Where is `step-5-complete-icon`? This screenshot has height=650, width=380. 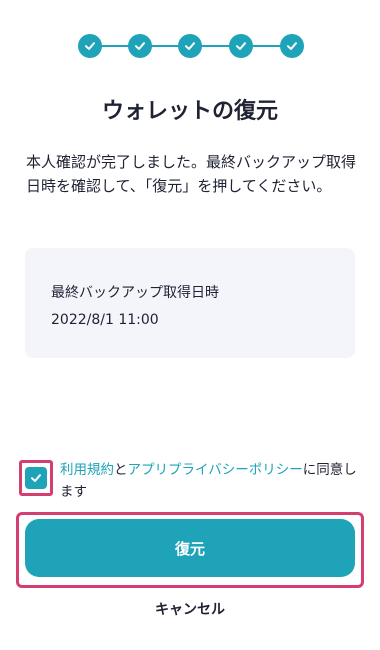
step-5-complete-icon is located at coordinates (292, 46).